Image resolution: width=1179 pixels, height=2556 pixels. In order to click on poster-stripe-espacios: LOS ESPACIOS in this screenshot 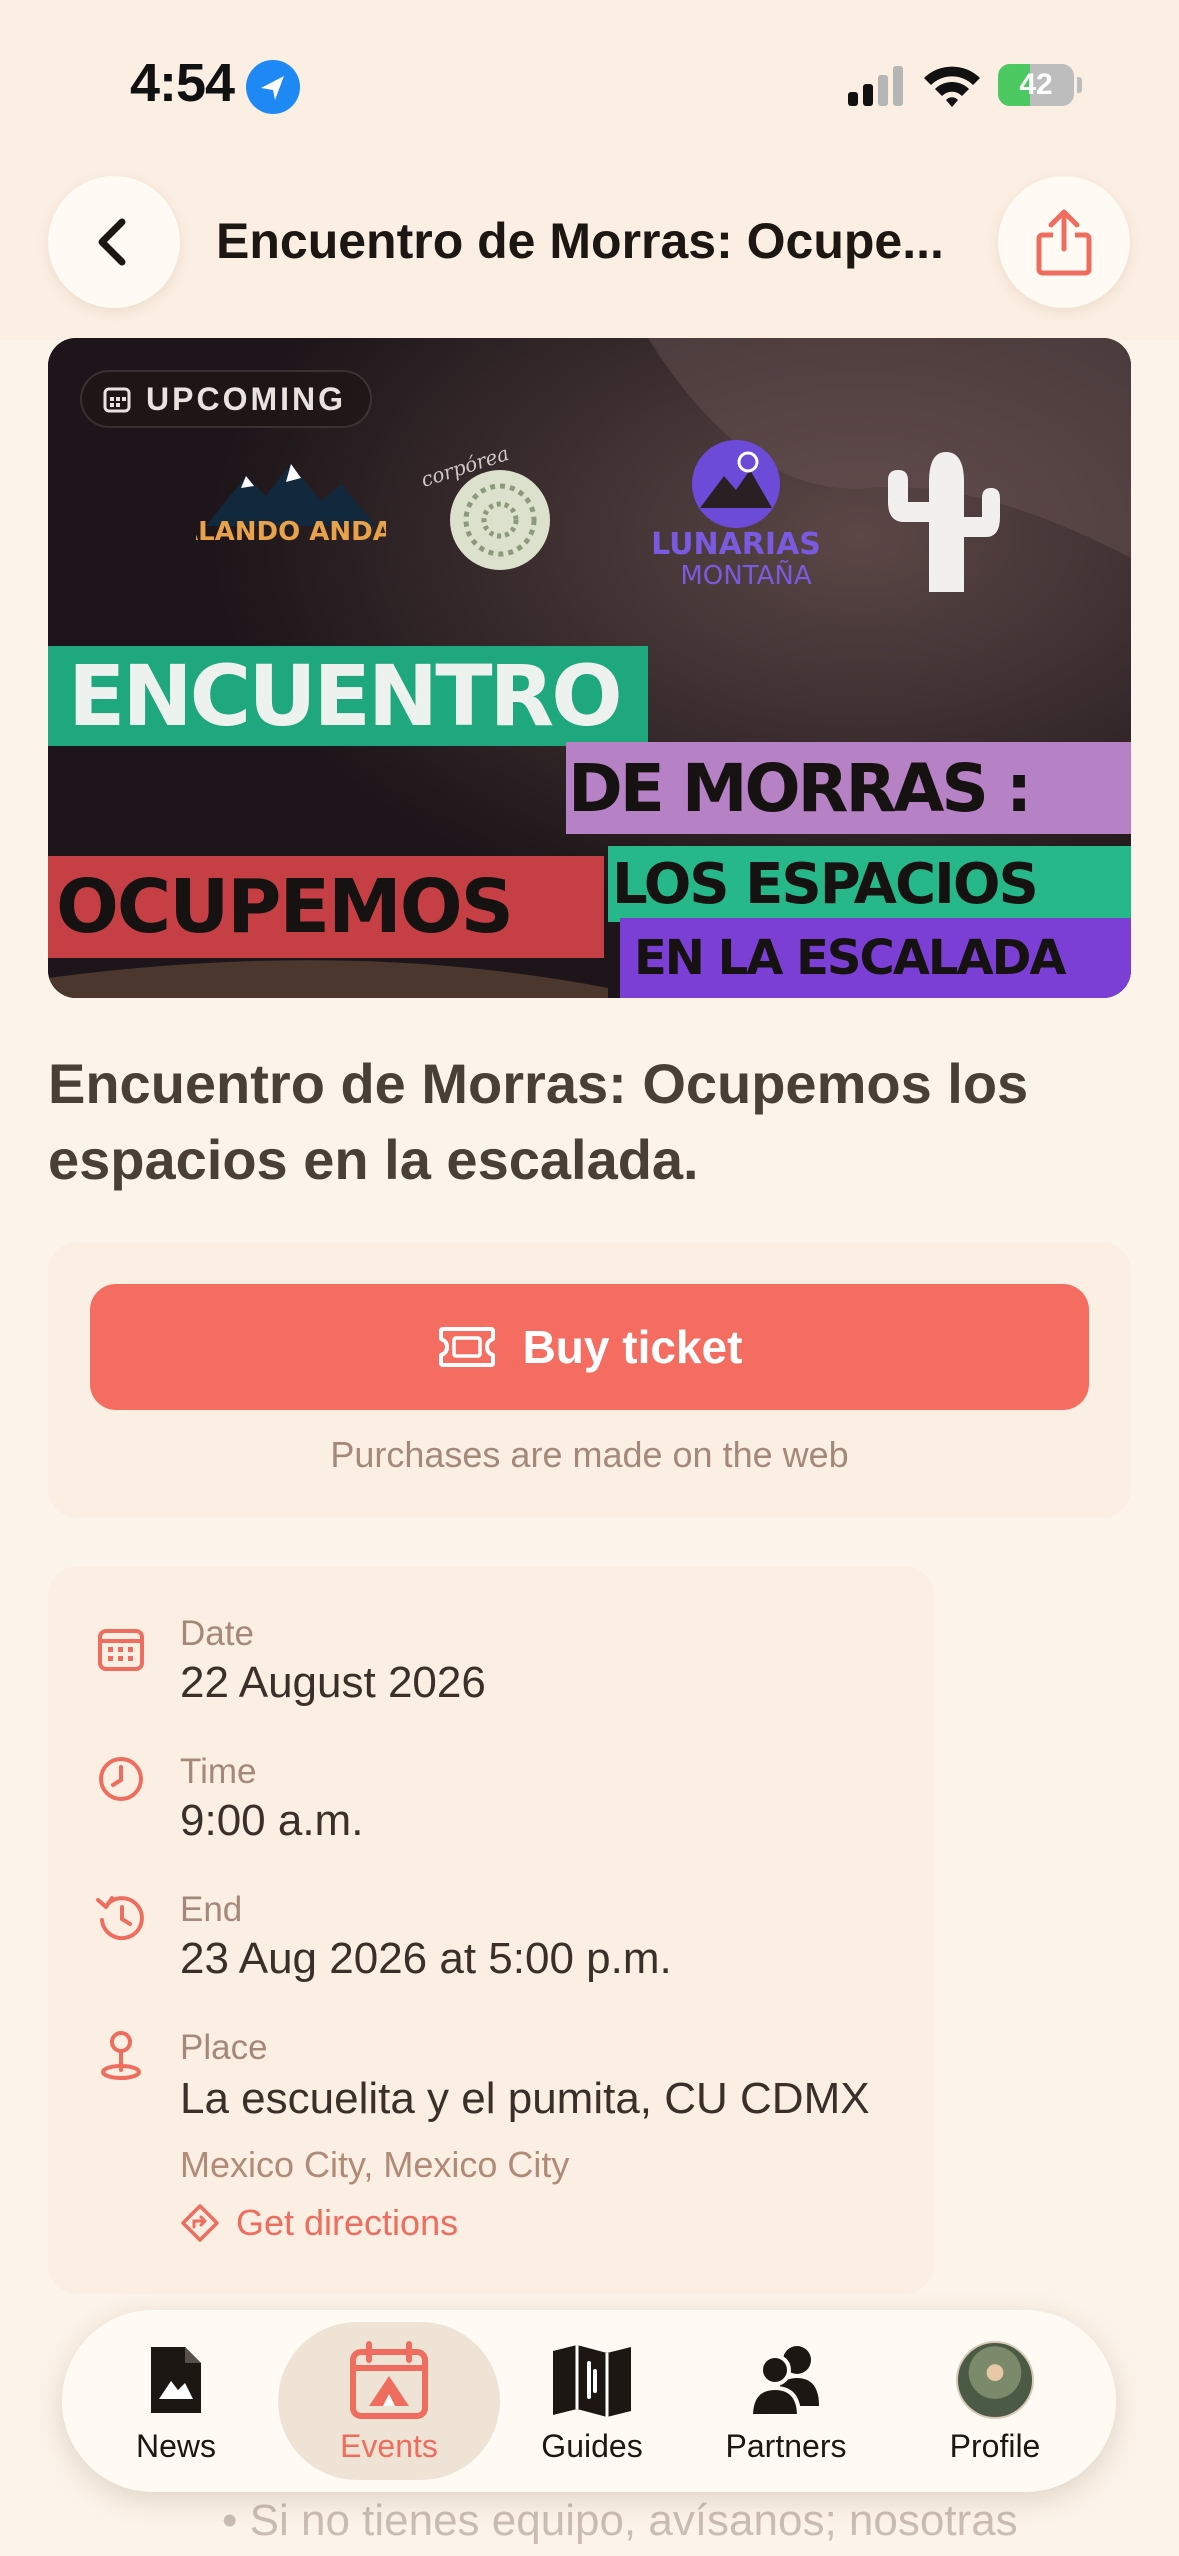, I will do `click(869, 884)`.